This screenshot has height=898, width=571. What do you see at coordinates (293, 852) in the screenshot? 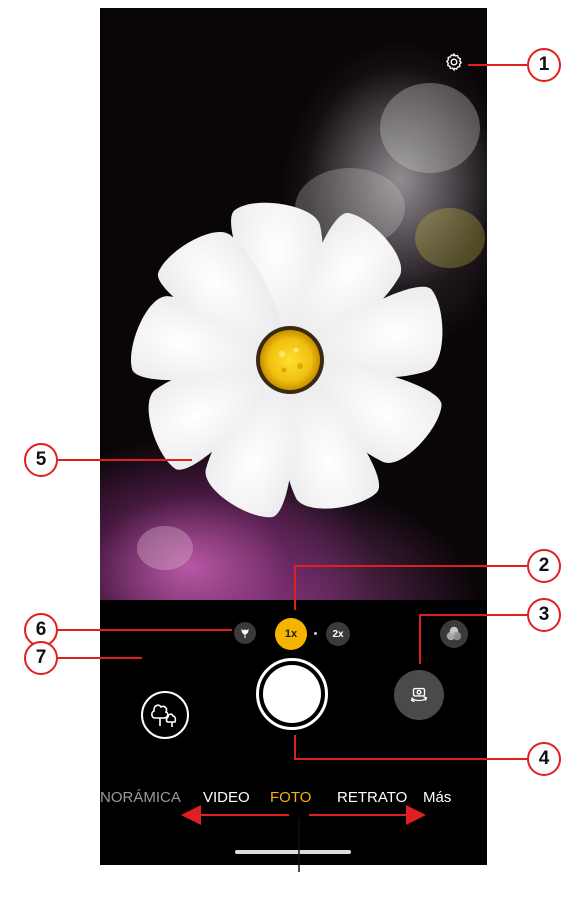
I see `home-indicator` at bounding box center [293, 852].